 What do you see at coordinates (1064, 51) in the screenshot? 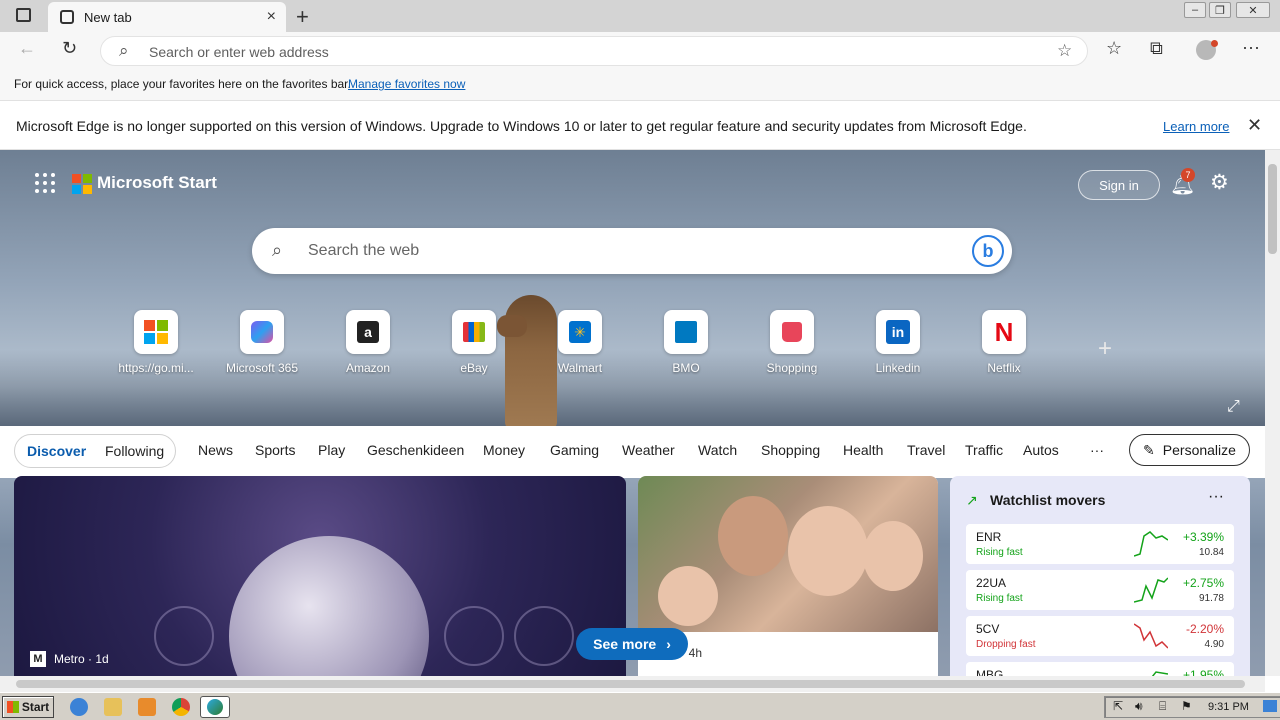
I see `add-favorite-icon: ☆` at bounding box center [1064, 51].